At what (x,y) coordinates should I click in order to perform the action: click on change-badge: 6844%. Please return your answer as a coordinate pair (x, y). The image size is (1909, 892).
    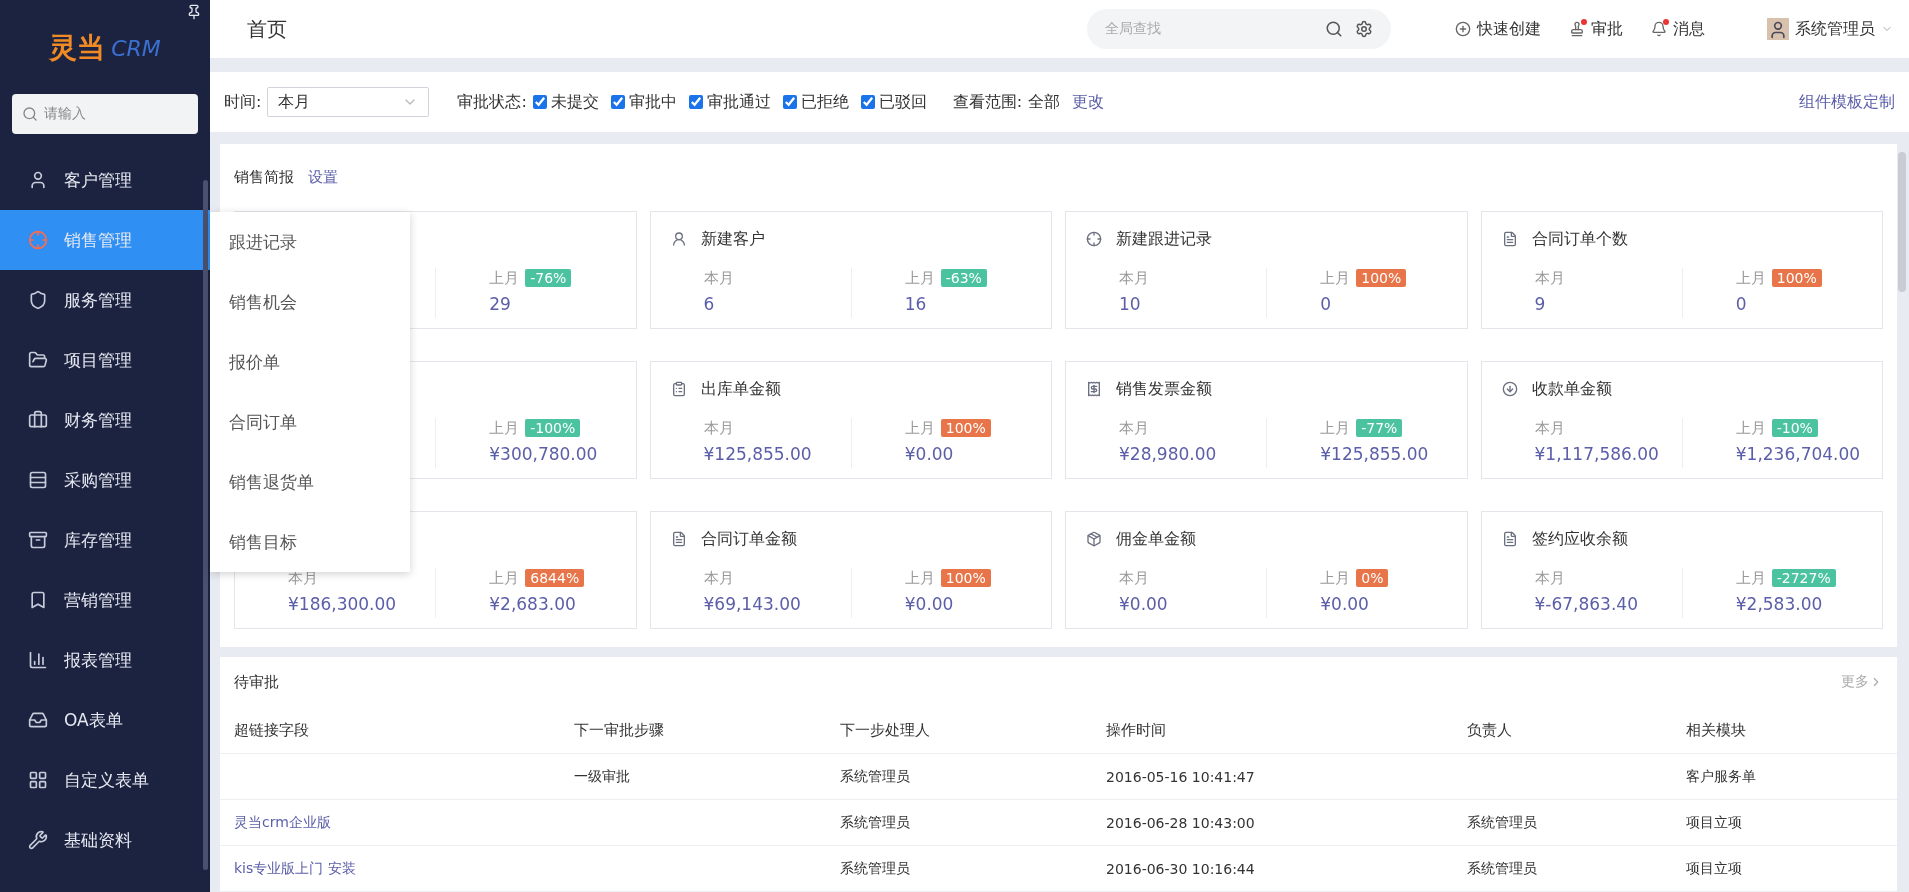
    Looking at the image, I should click on (555, 578).